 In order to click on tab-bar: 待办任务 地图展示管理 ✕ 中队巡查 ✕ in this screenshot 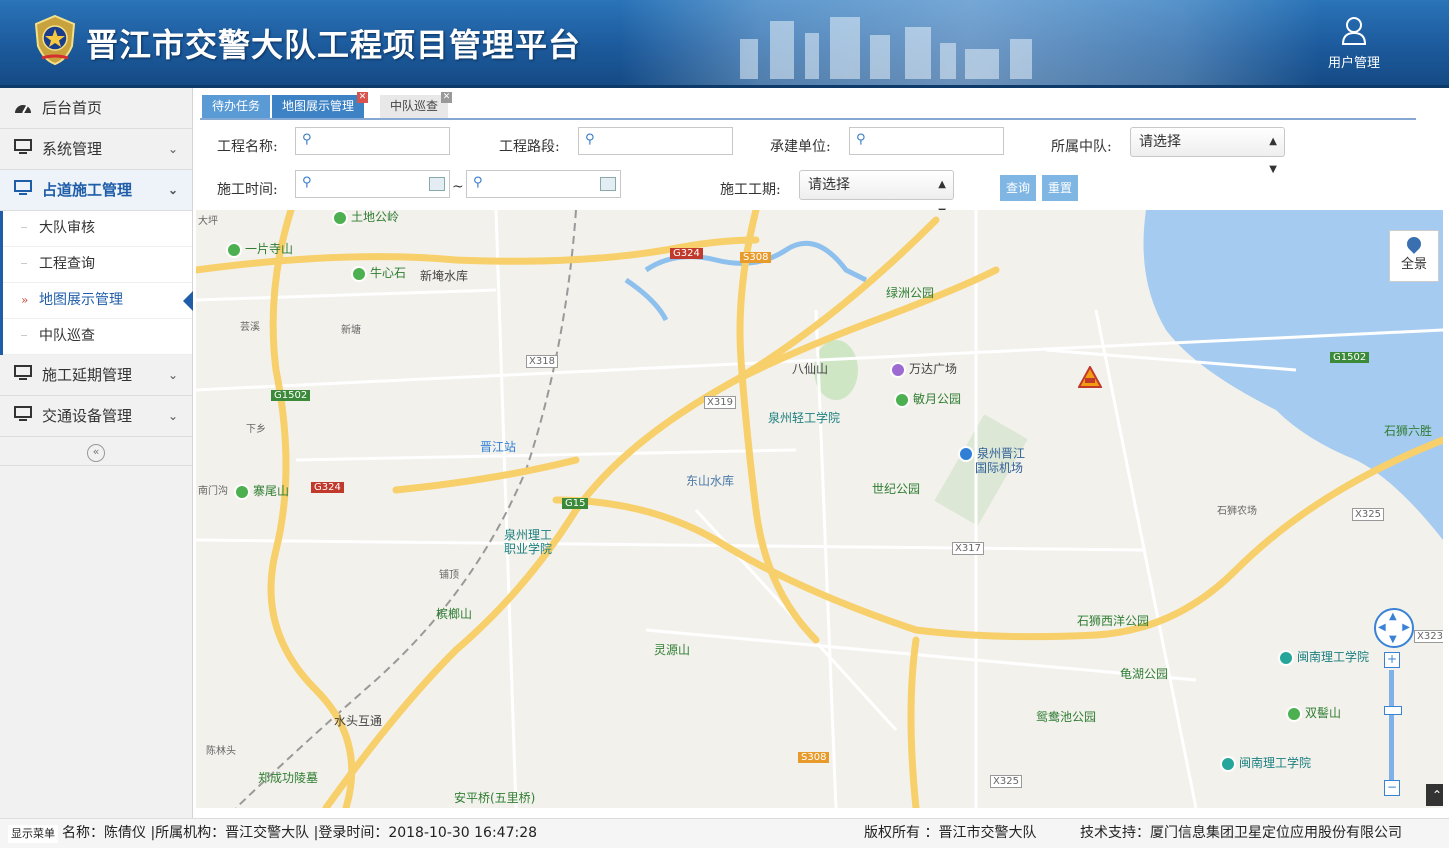, I will do `click(808, 106)`.